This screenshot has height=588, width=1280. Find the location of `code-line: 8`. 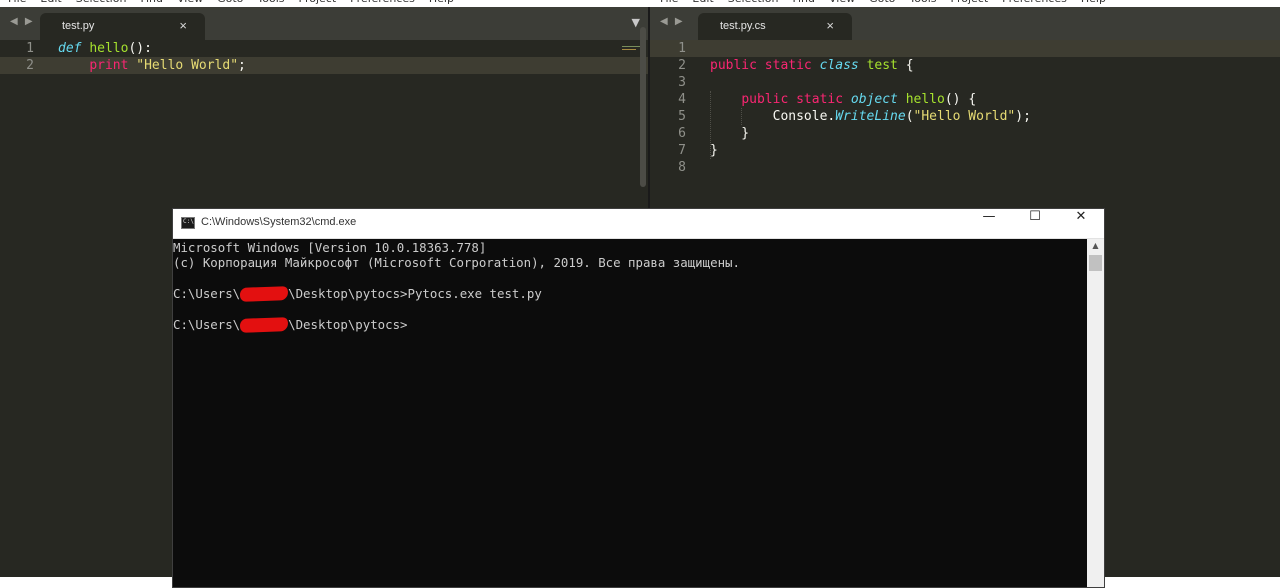

code-line: 8 is located at coordinates (965, 167).